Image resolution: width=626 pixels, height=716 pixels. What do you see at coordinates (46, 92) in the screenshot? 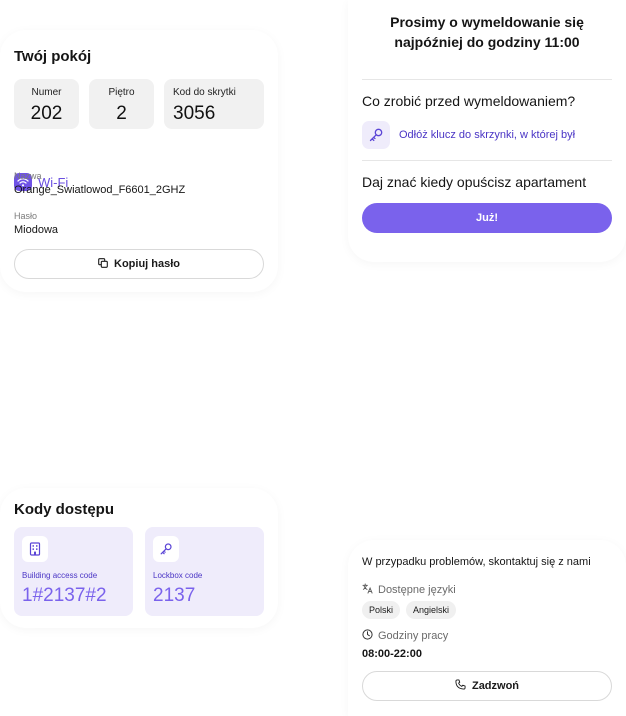
I see `room-number-label: Numer` at bounding box center [46, 92].